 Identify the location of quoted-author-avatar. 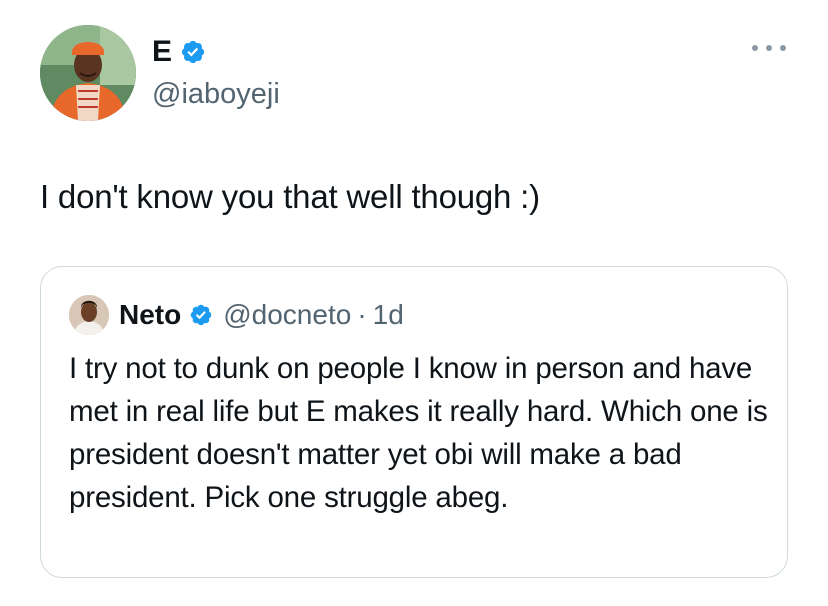
(89, 315).